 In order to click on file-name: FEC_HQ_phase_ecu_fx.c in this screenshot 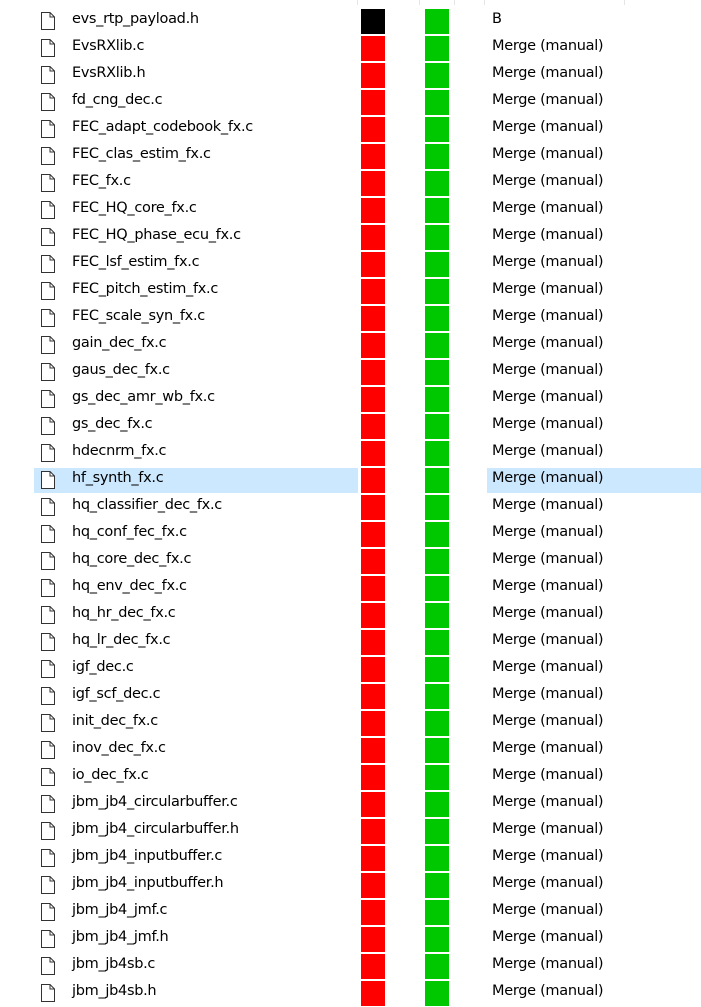, I will do `click(156, 235)`.